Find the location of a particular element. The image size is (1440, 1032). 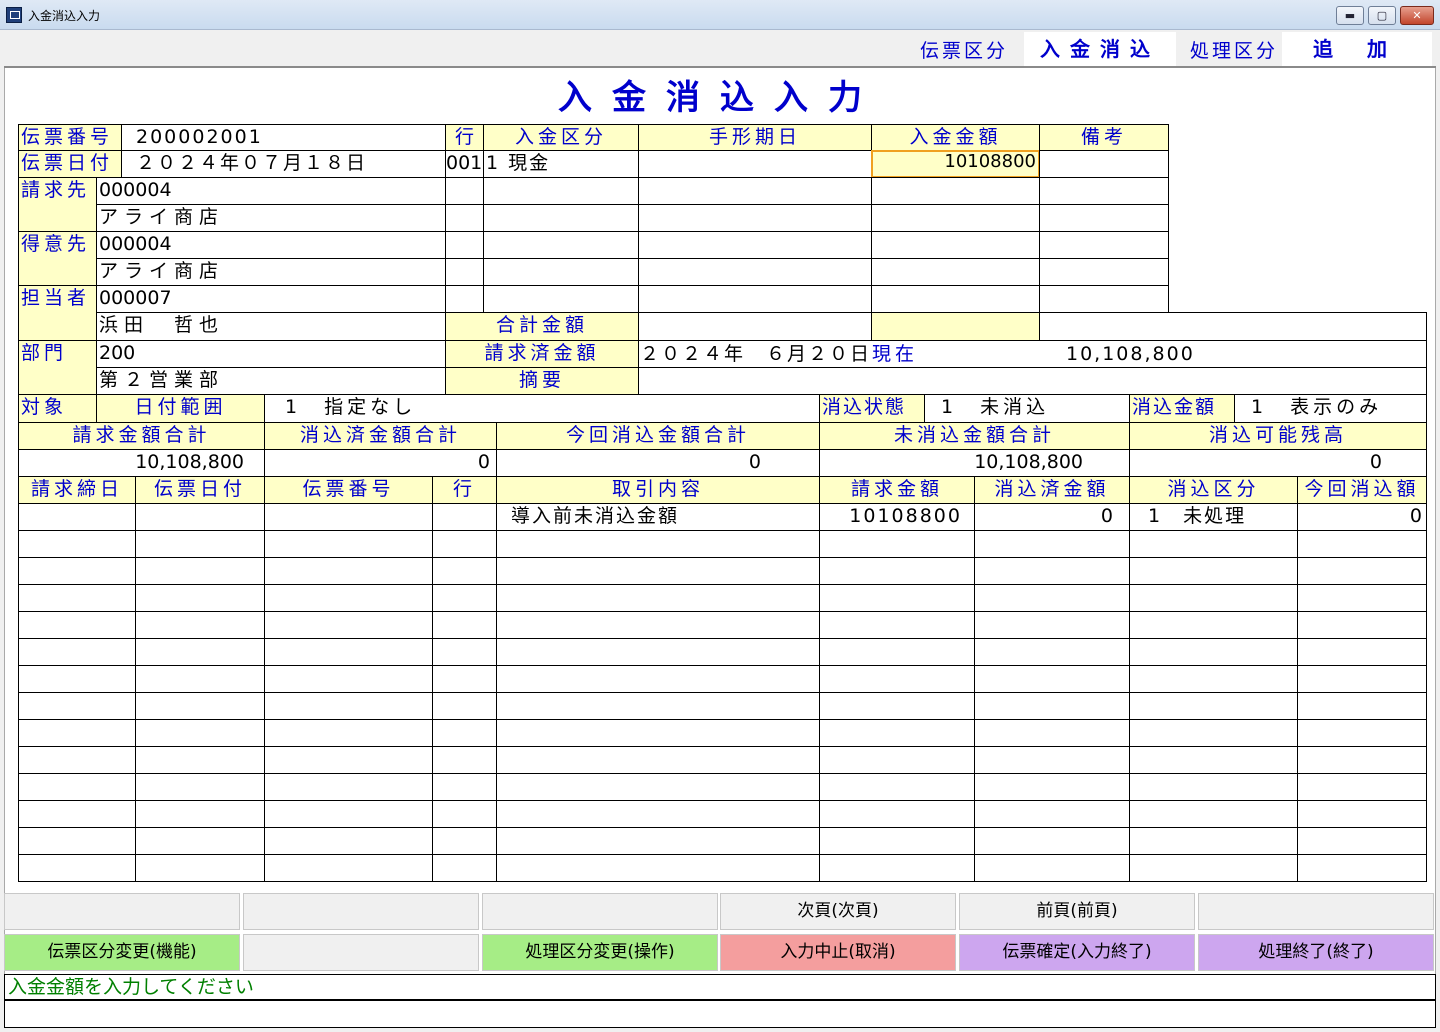

tokui-name: アライ商店 is located at coordinates (271, 272).